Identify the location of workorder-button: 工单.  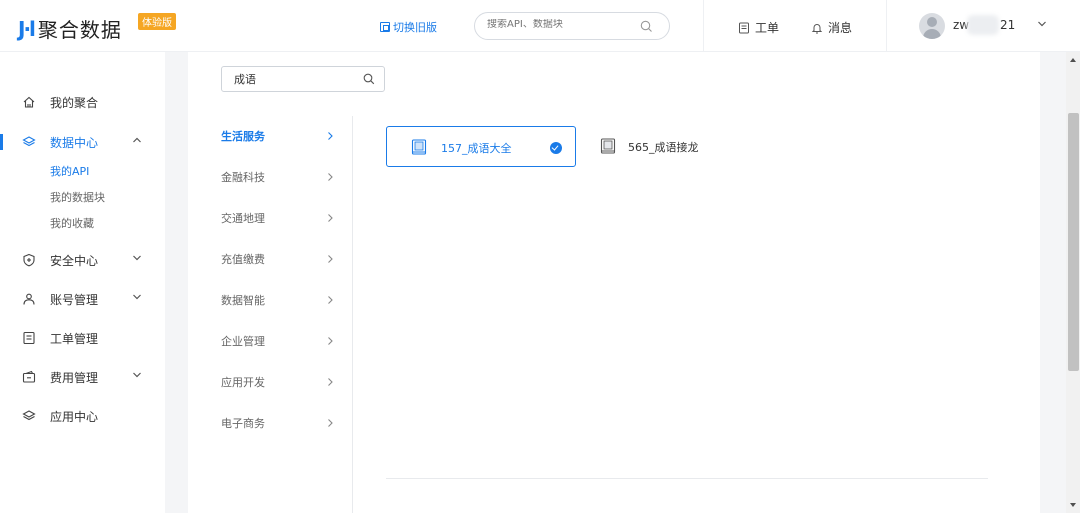
(758, 27).